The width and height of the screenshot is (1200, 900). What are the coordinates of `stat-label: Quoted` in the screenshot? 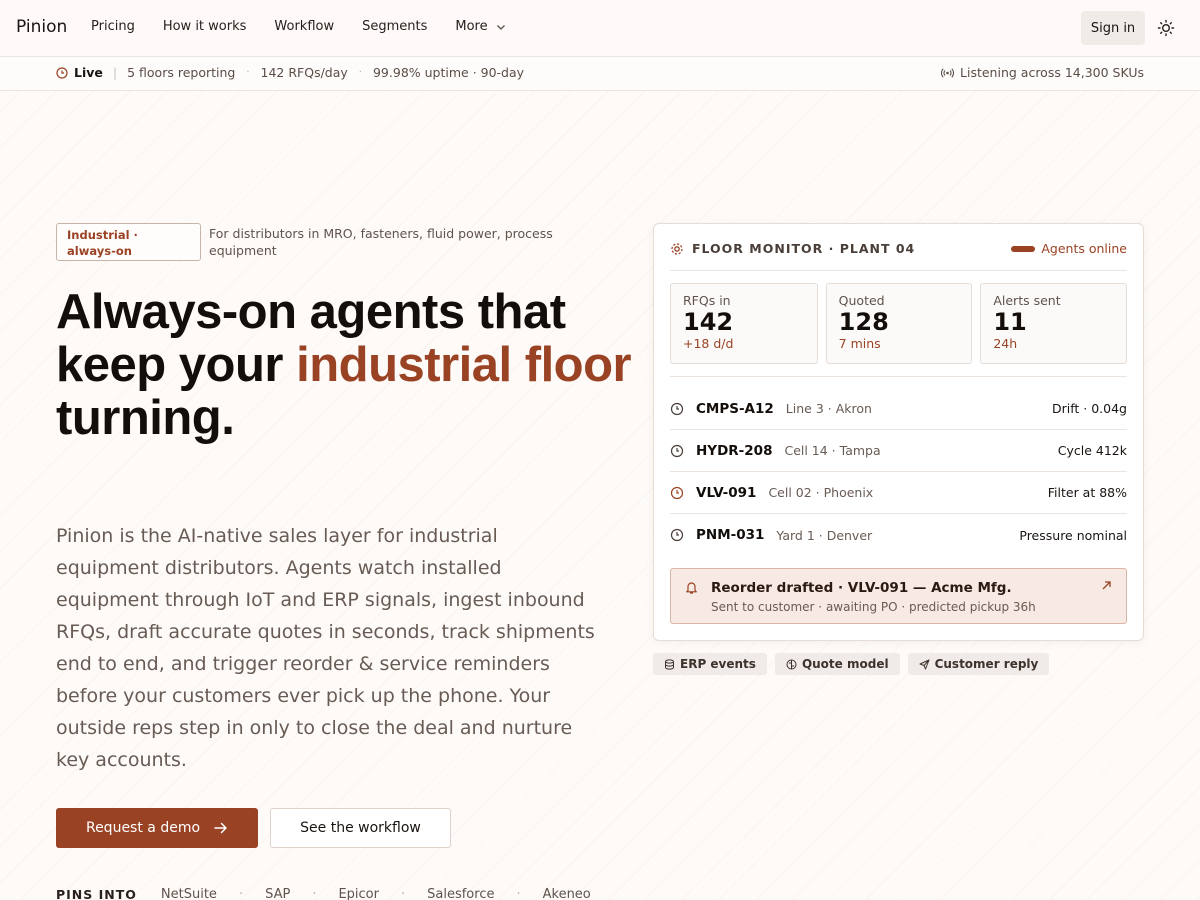 It's located at (861, 300).